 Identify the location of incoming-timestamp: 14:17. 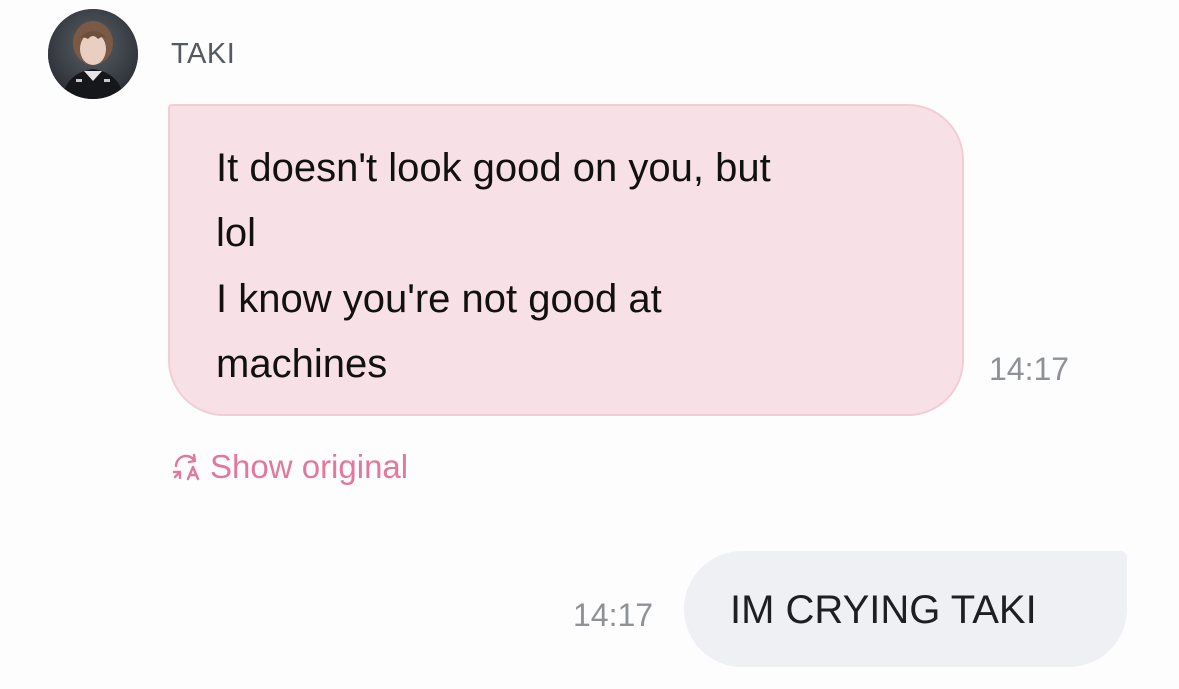
(1029, 369).